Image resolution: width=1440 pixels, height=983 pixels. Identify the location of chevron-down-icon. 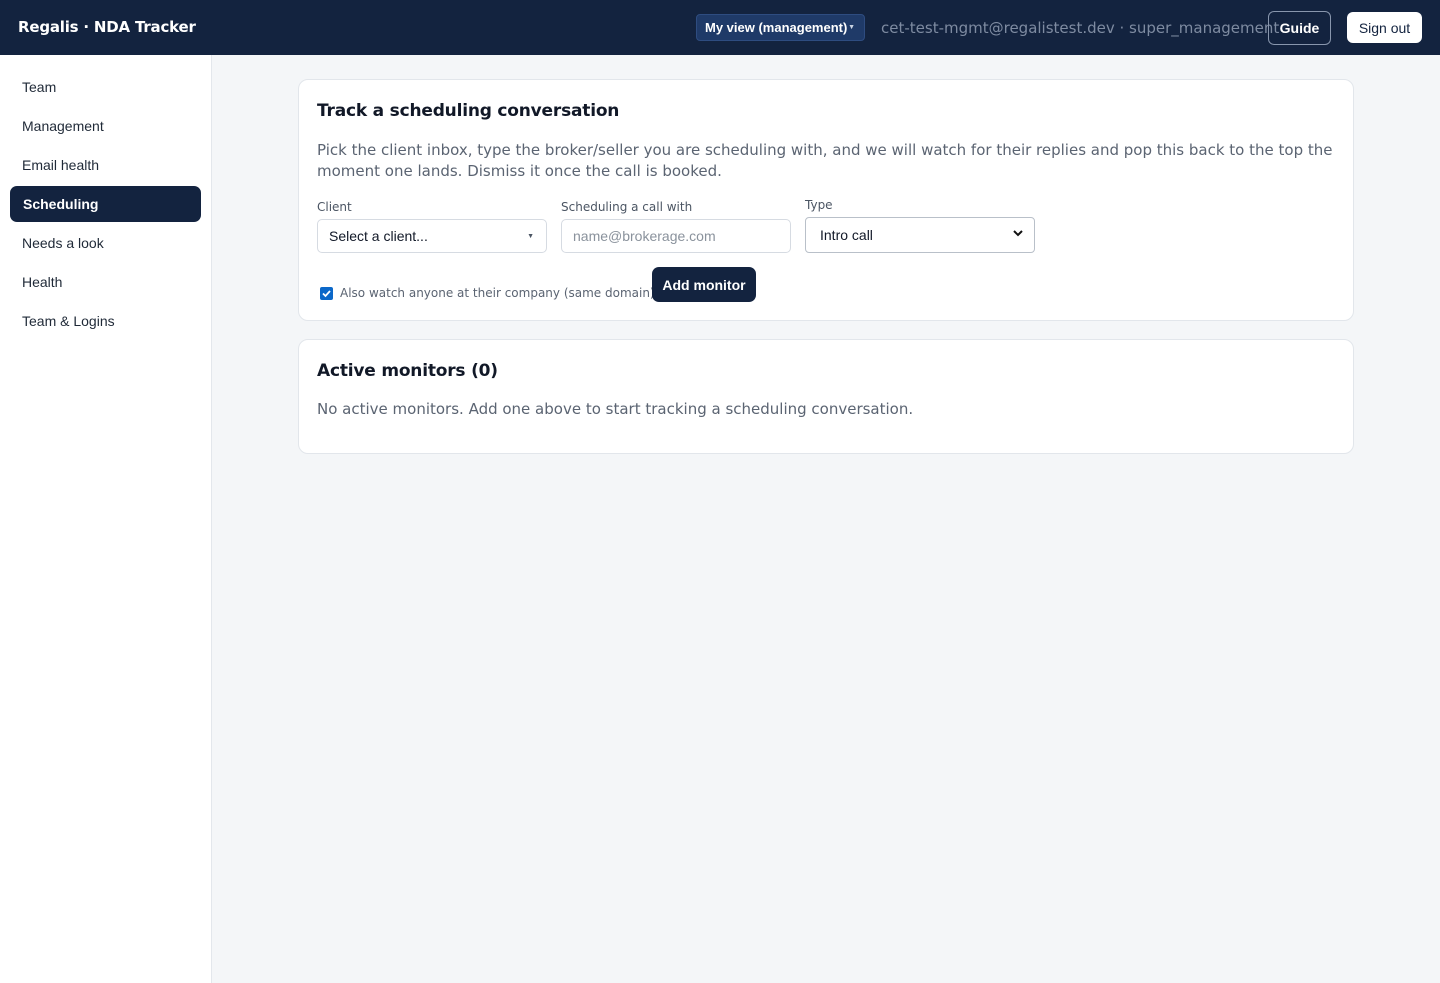
(1018, 233).